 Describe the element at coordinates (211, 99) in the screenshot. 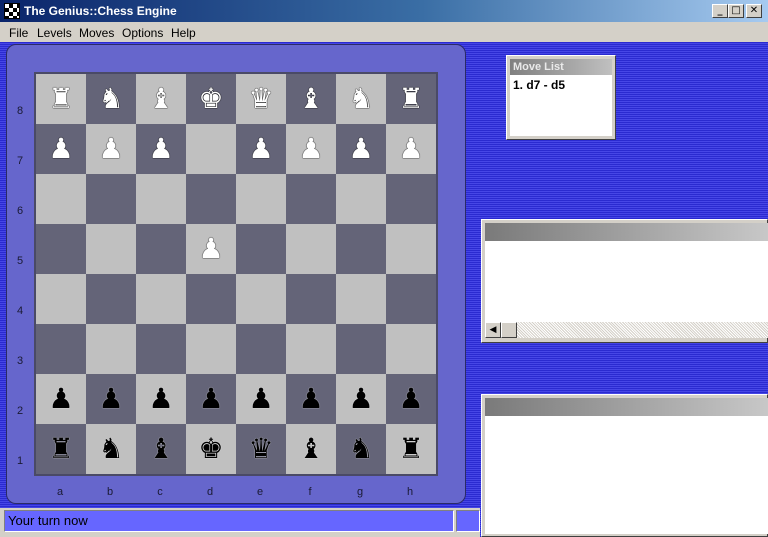

I see `square-d8: ♚` at that location.